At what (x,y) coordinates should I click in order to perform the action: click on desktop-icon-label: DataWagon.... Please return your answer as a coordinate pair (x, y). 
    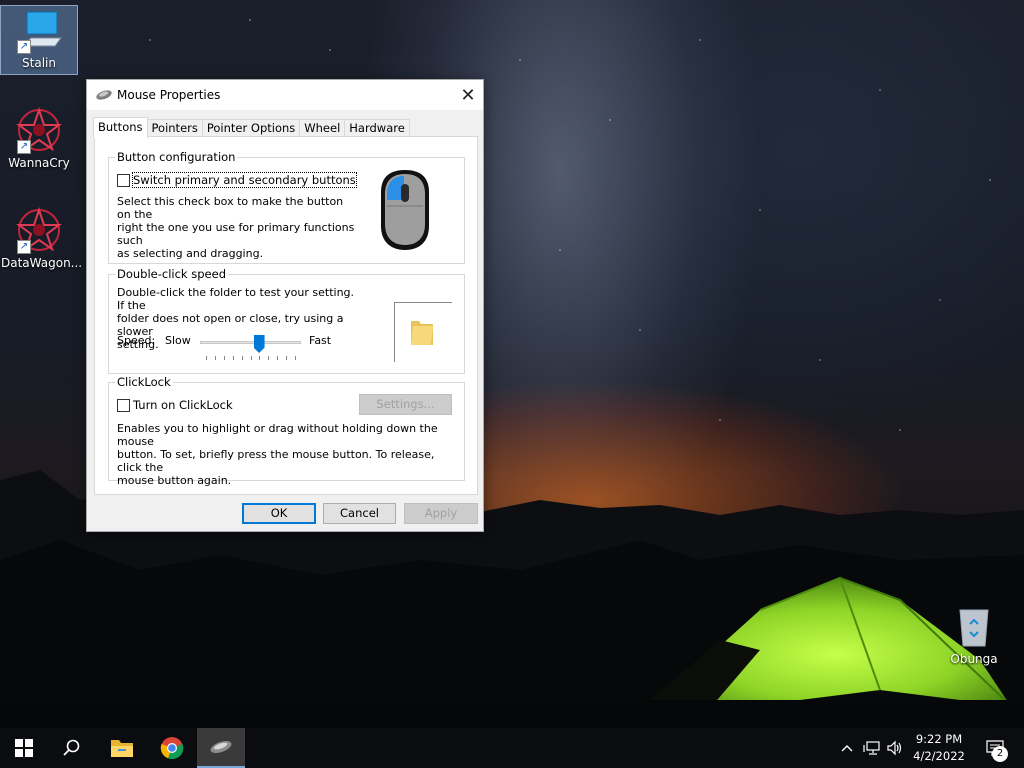
    Looking at the image, I should click on (42, 263).